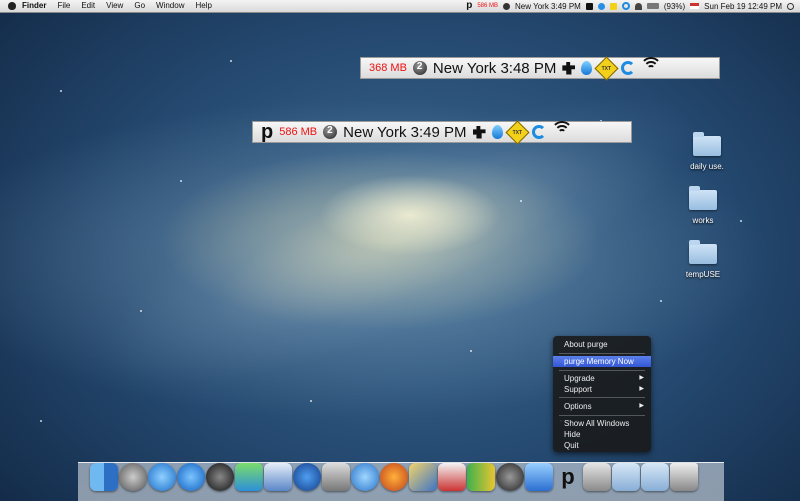 The height and width of the screenshot is (501, 800). Describe the element at coordinates (452, 477) in the screenshot. I see `preview-icon` at that location.